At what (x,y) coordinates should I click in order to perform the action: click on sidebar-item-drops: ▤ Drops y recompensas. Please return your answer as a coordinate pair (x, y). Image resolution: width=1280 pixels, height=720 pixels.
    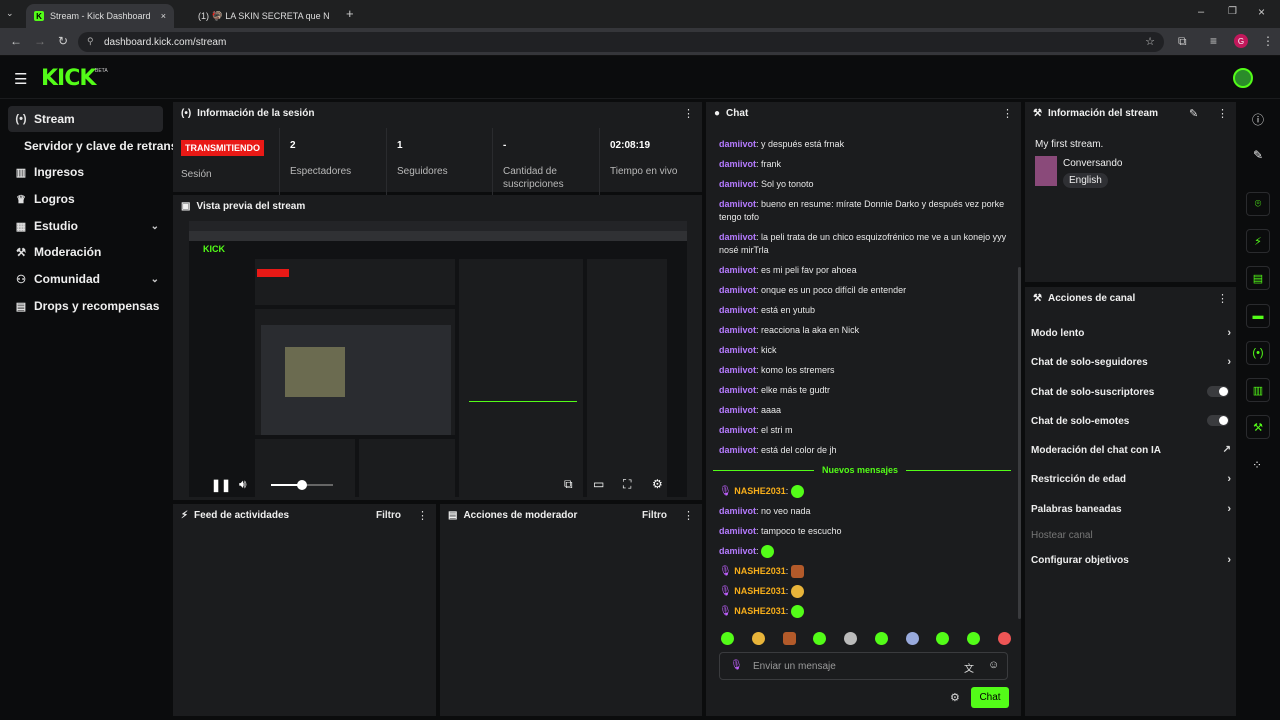
    Looking at the image, I should click on (85, 306).